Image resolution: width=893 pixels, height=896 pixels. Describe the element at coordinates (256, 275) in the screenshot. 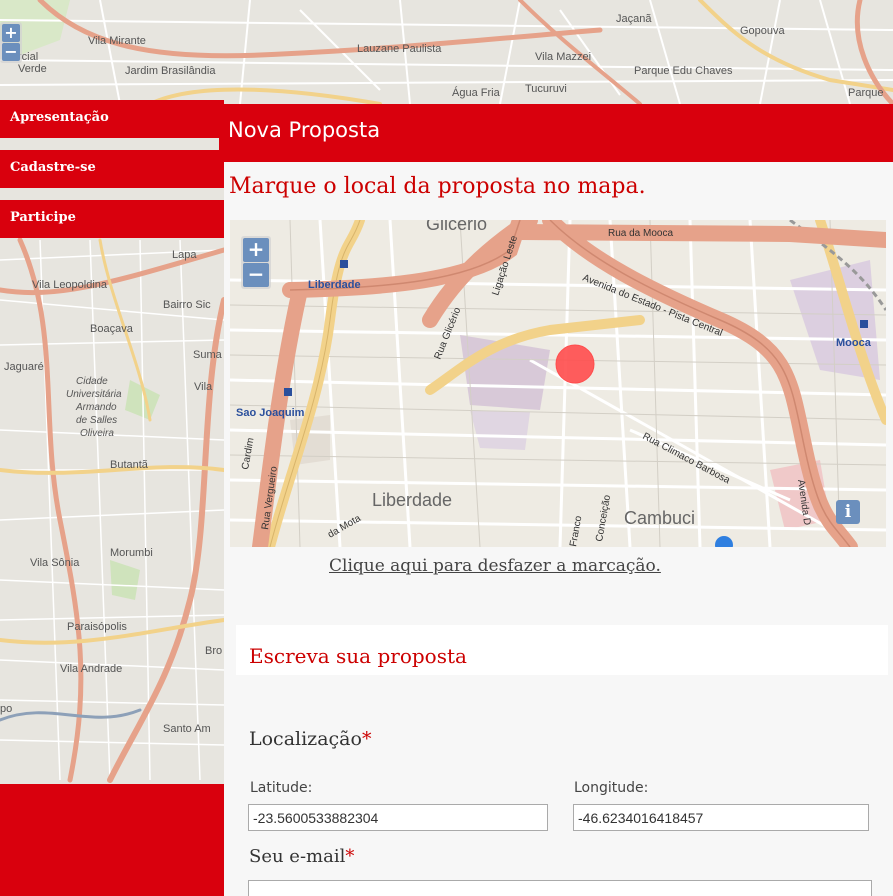

I see `zoom-out-button: −` at that location.